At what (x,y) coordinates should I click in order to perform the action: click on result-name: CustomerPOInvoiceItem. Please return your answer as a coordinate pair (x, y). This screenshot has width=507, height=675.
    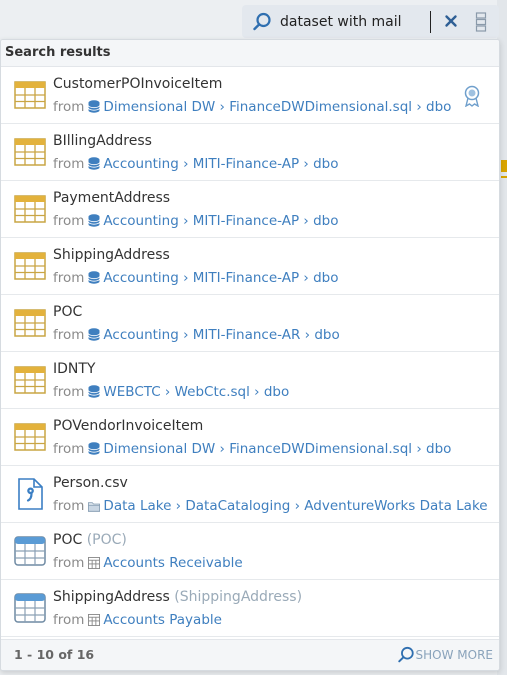
    Looking at the image, I should click on (138, 84).